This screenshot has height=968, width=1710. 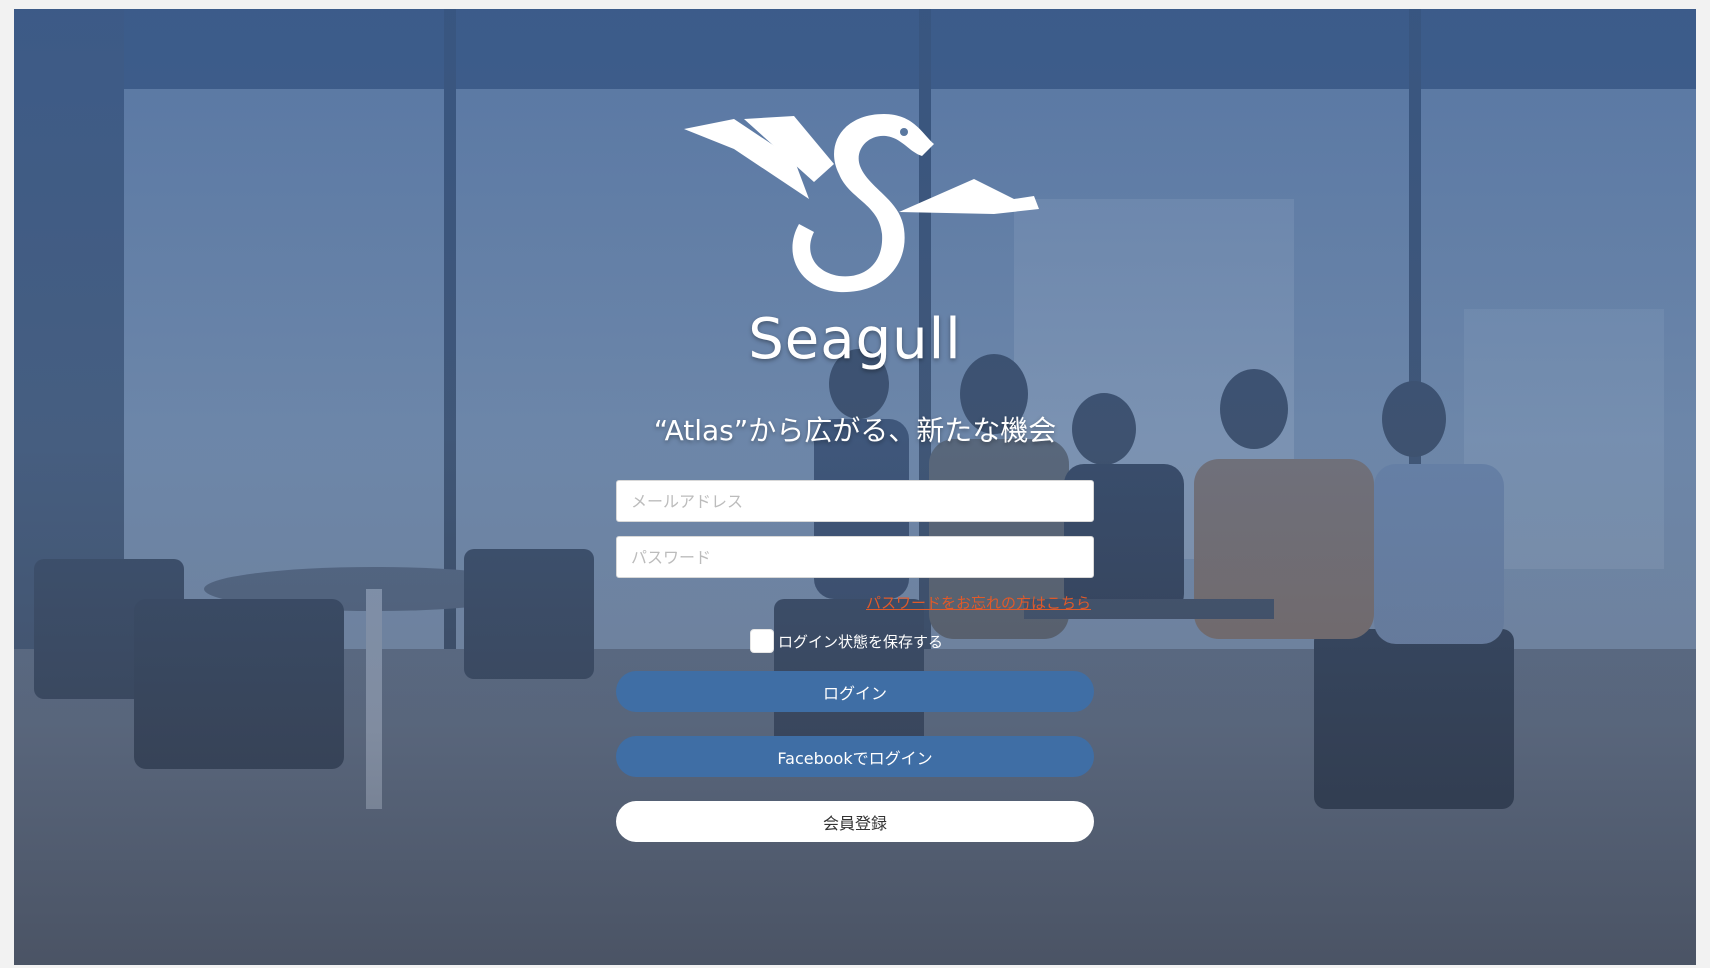 I want to click on seagull-logo-icon, so click(x=861, y=203).